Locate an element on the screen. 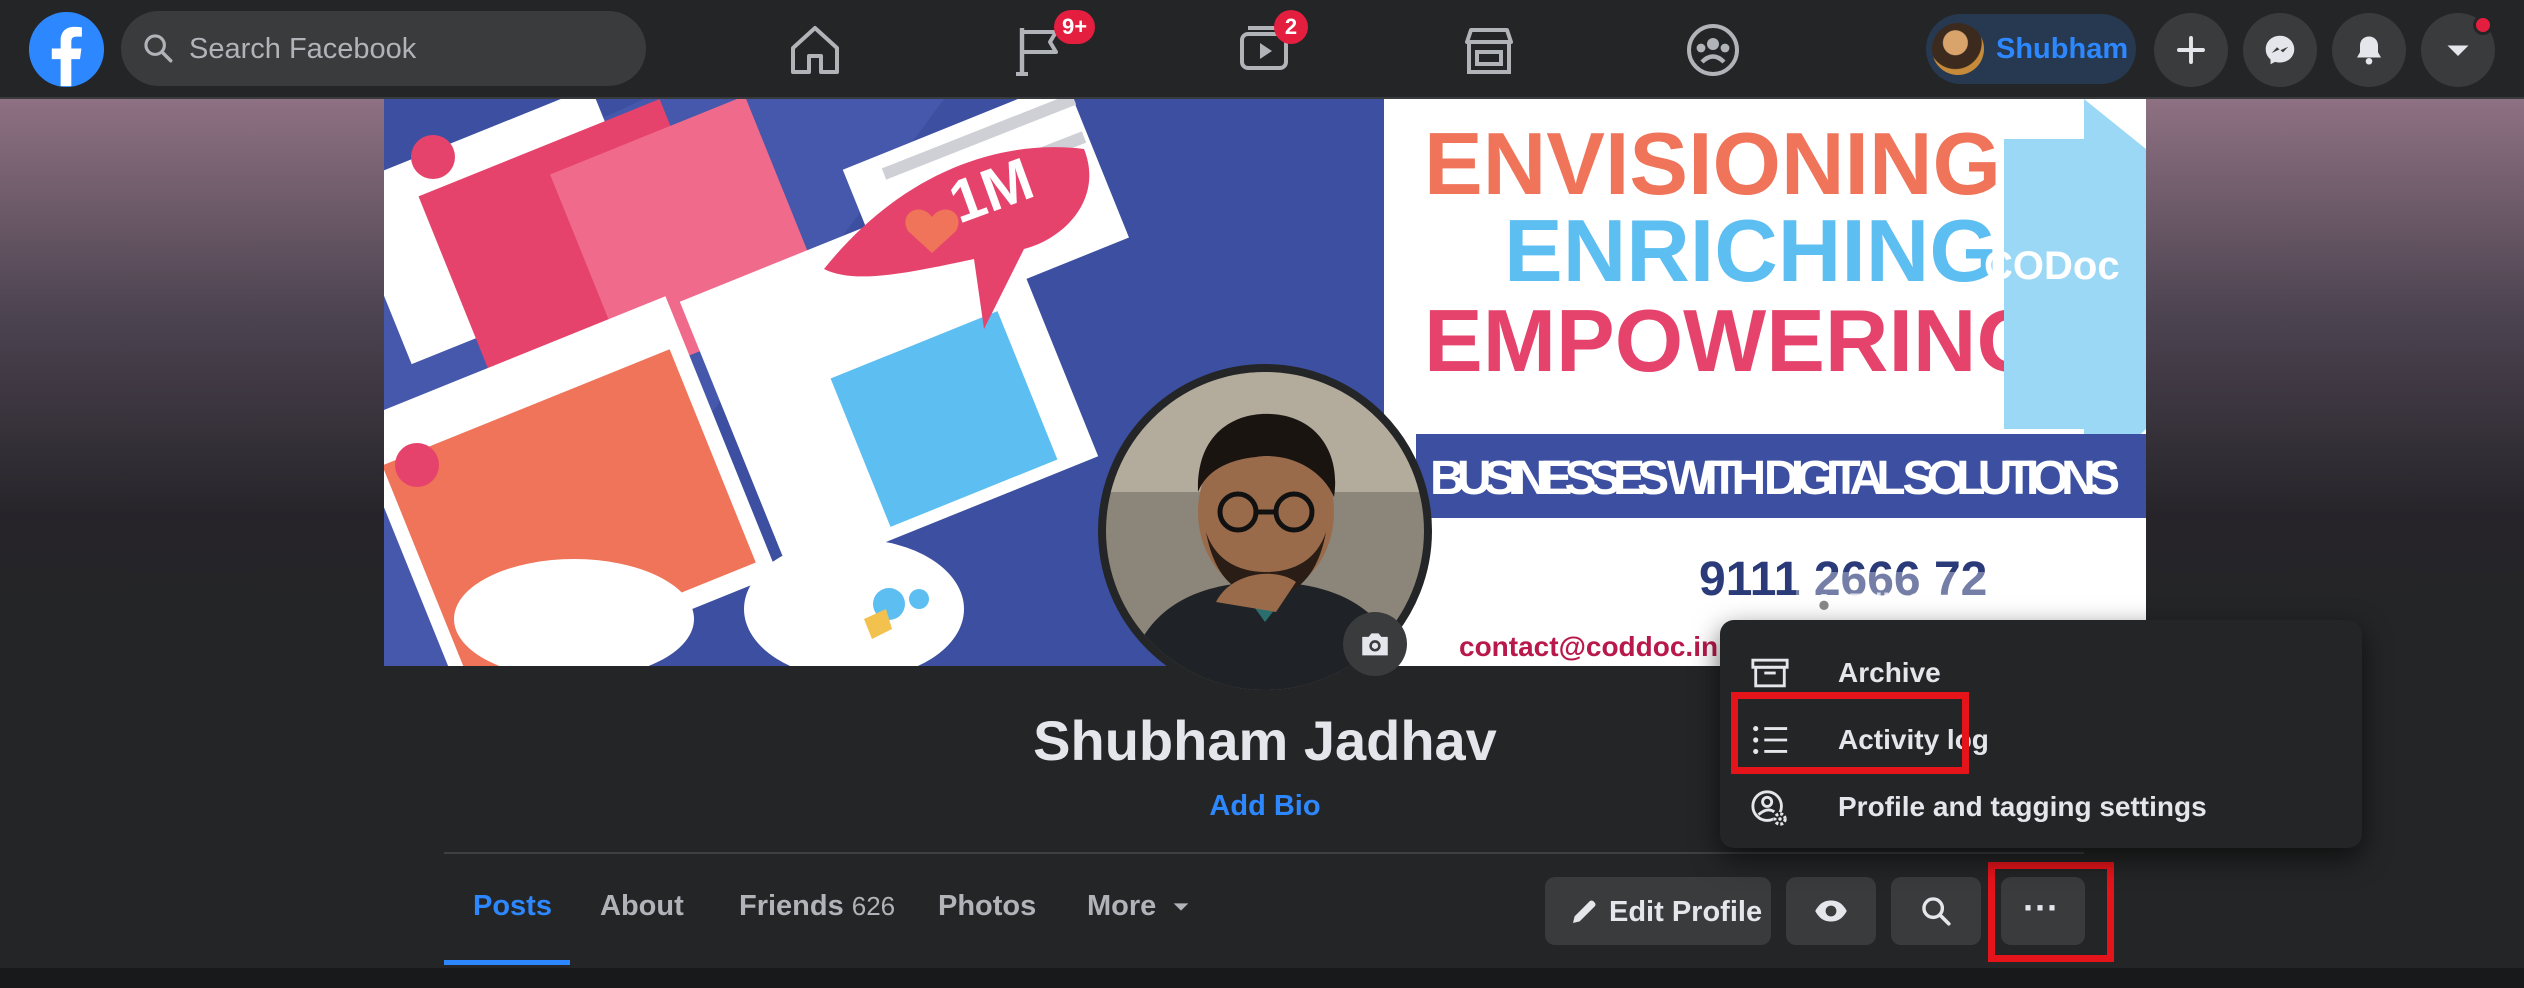 This screenshot has width=2524, height=988. nav-pages: 9+ is located at coordinates (1052, 46).